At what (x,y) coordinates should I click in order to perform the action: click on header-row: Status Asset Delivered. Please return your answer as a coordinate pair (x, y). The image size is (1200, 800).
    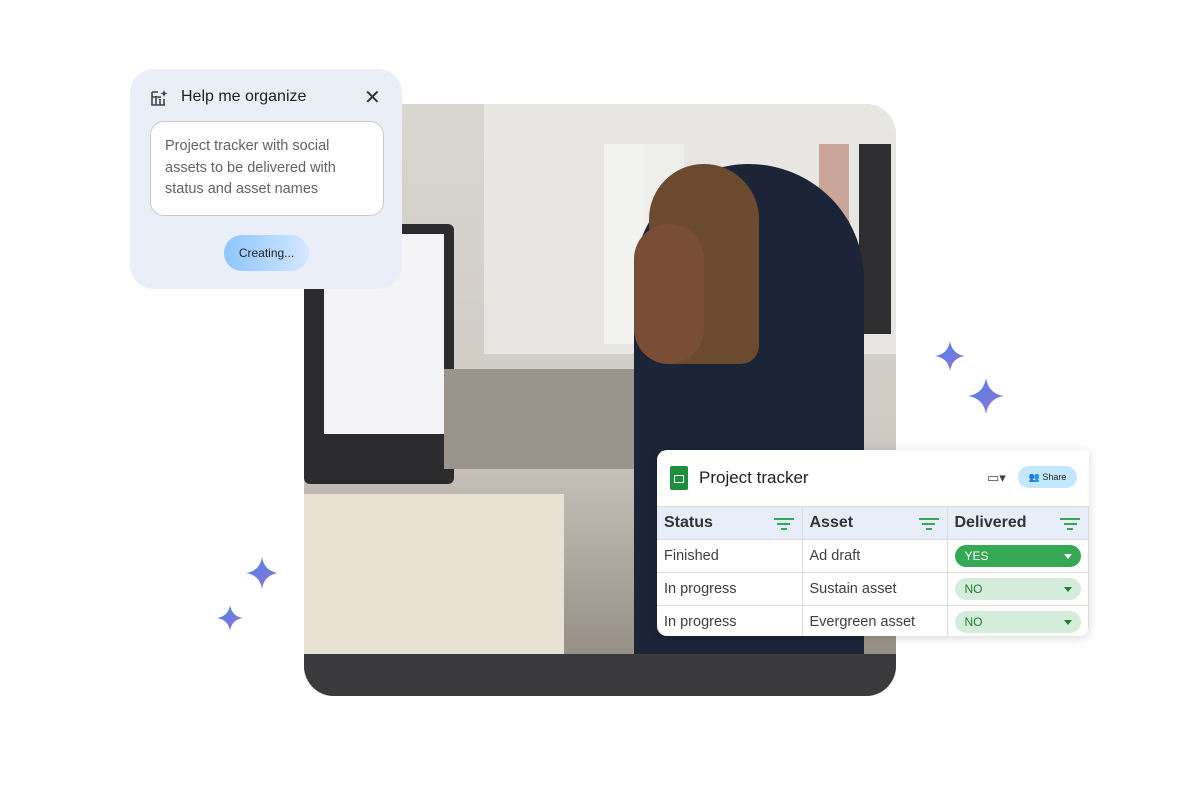
    Looking at the image, I should click on (873, 523).